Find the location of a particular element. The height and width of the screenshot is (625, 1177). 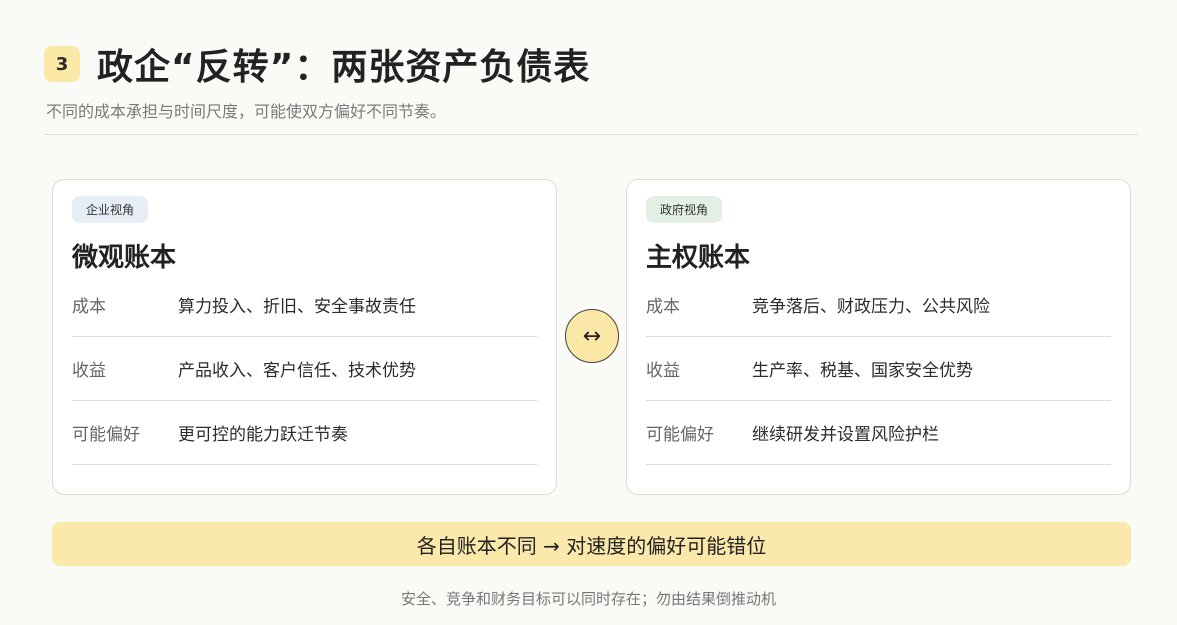

title-row: 3 政企“反转”：两张资产负债表 is located at coordinates (591, 64).